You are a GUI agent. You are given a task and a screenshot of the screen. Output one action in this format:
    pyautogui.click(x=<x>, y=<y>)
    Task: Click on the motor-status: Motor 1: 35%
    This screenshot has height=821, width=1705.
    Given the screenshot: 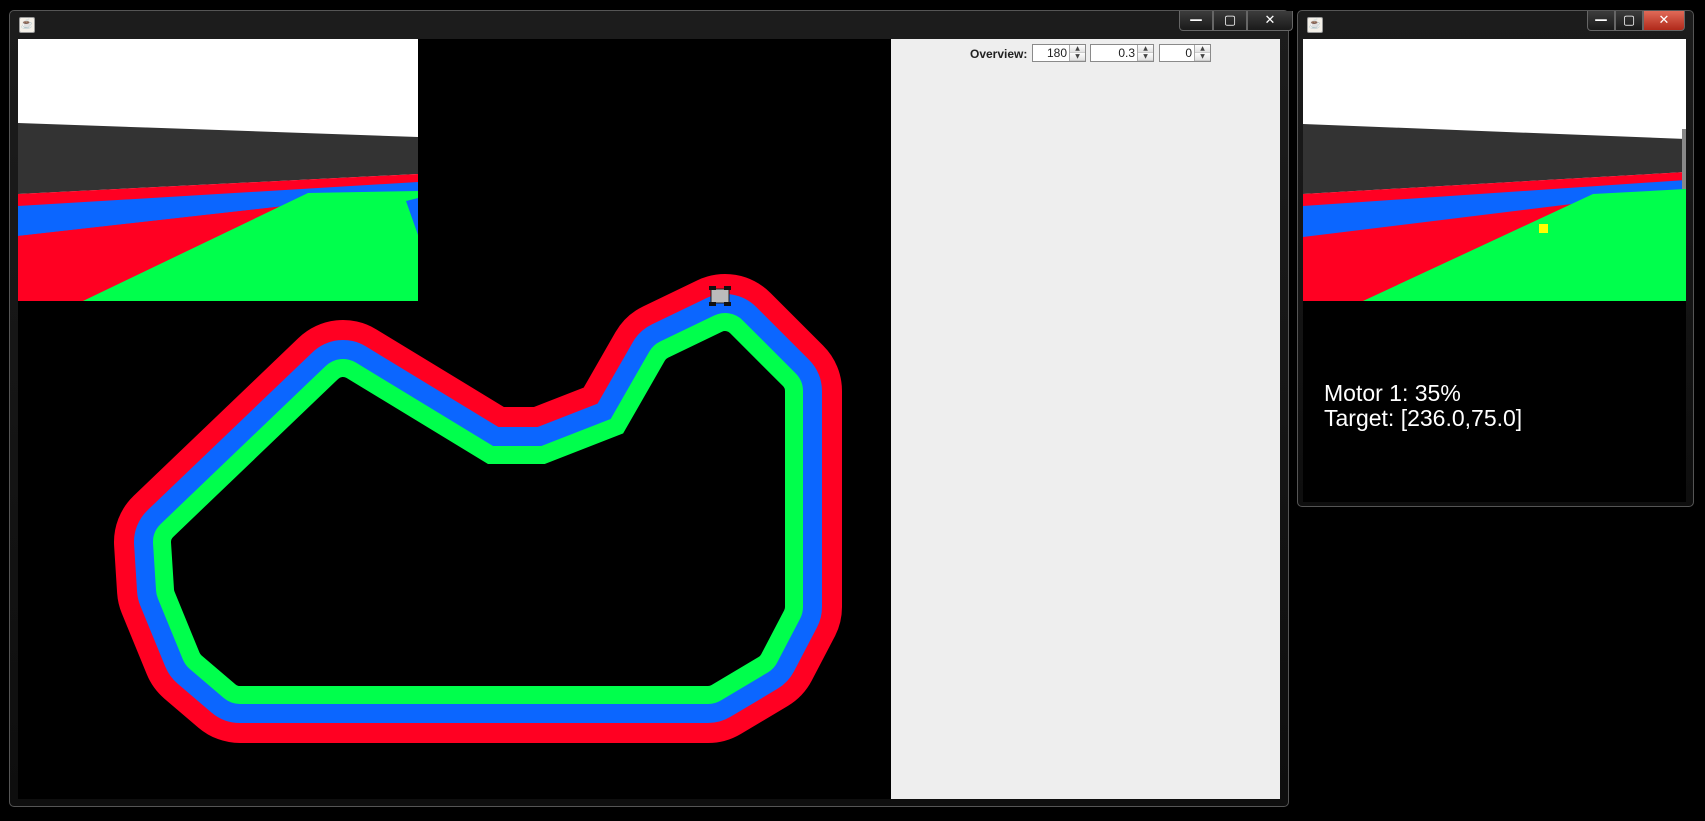 What is the action you would take?
    pyautogui.click(x=1392, y=393)
    